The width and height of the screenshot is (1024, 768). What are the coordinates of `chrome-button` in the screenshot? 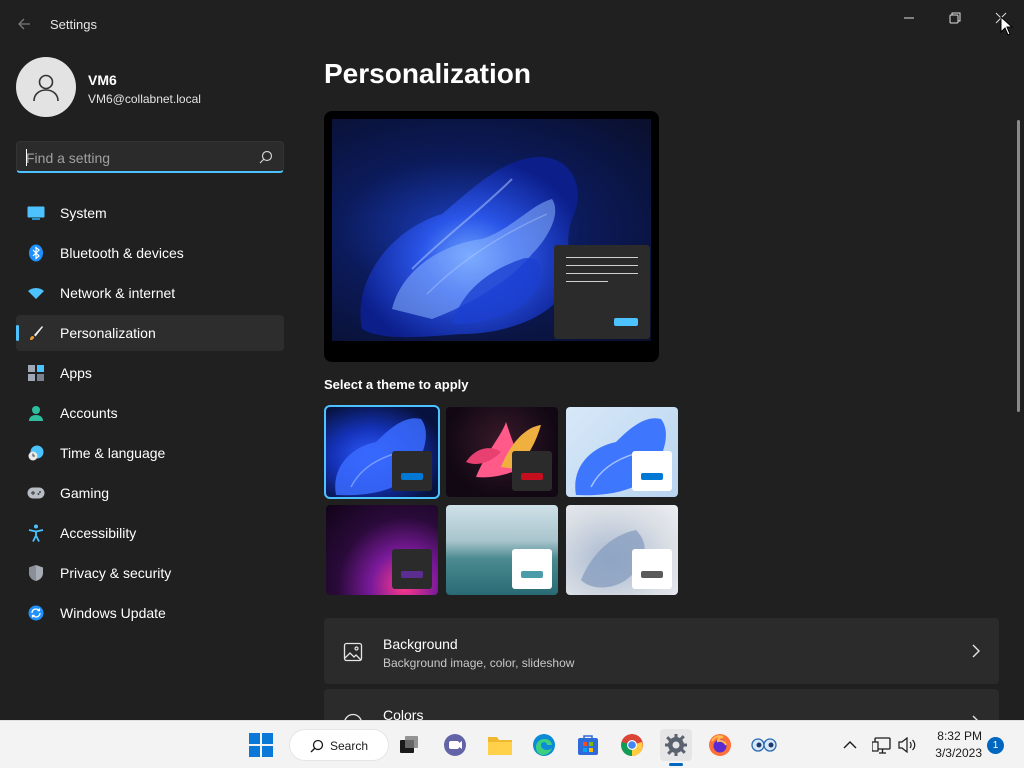 It's located at (632, 745).